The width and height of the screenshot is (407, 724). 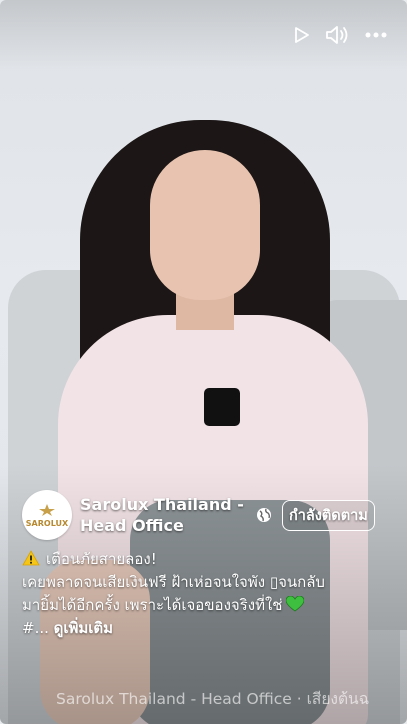 I want to click on avatar: SAROLUX, so click(x=47, y=515).